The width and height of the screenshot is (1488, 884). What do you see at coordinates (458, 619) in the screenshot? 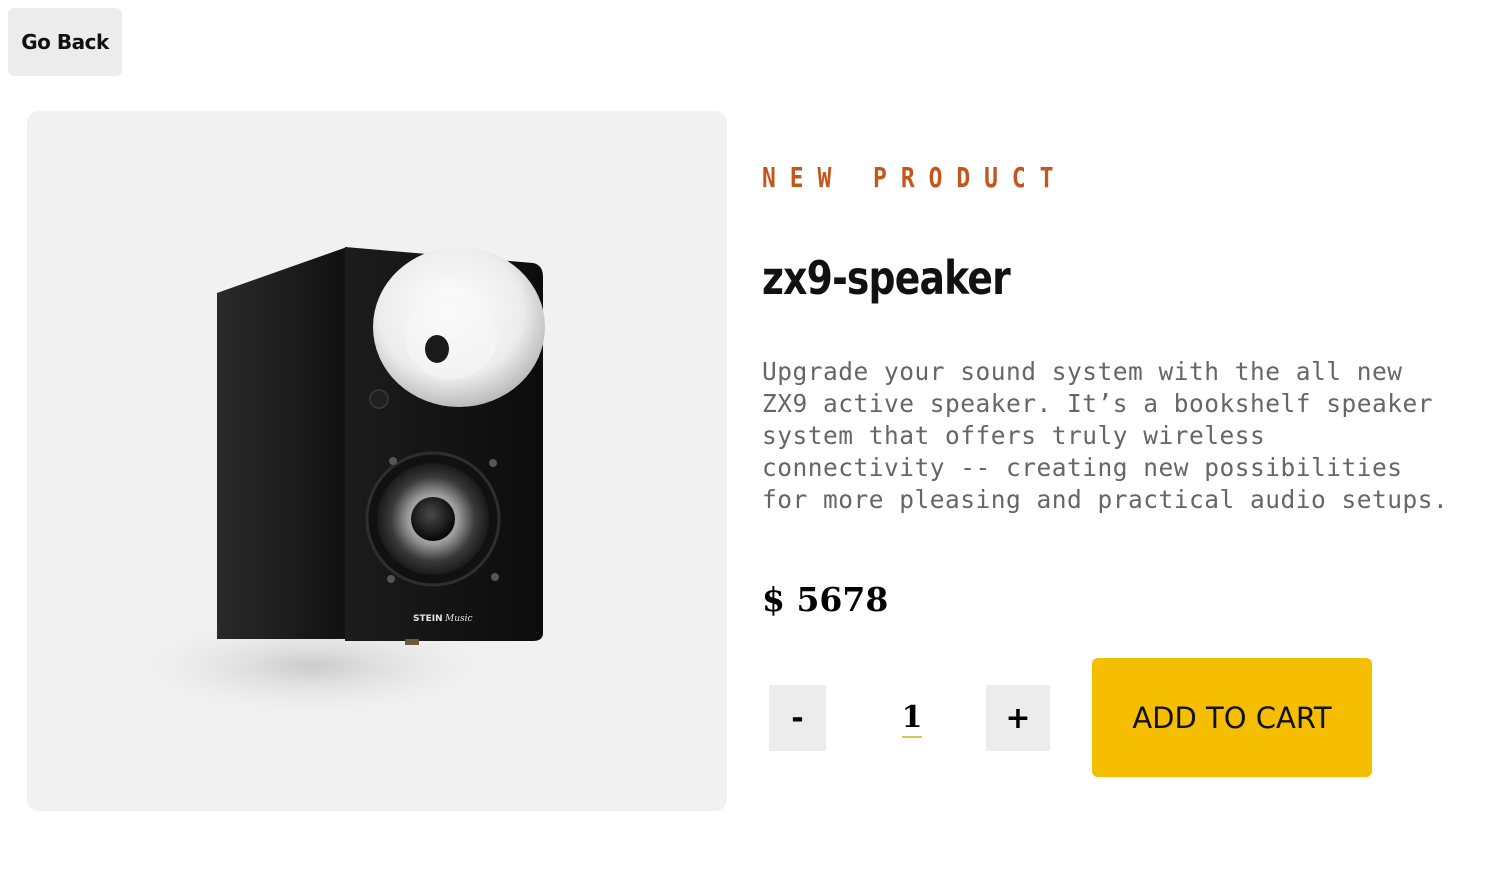
I see `svg-text: Music` at bounding box center [458, 619].